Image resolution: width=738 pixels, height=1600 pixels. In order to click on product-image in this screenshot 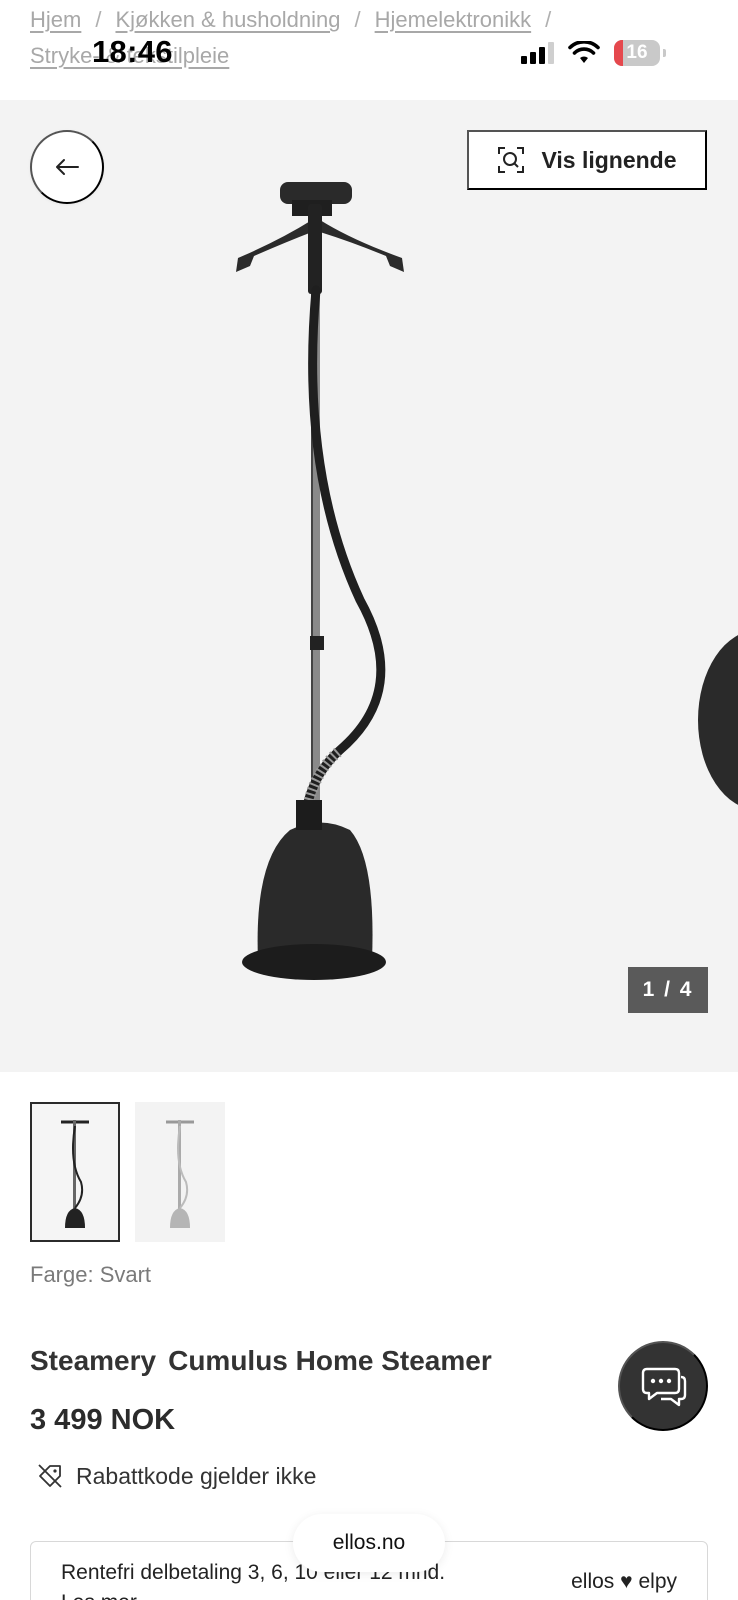, I will do `click(320, 581)`.